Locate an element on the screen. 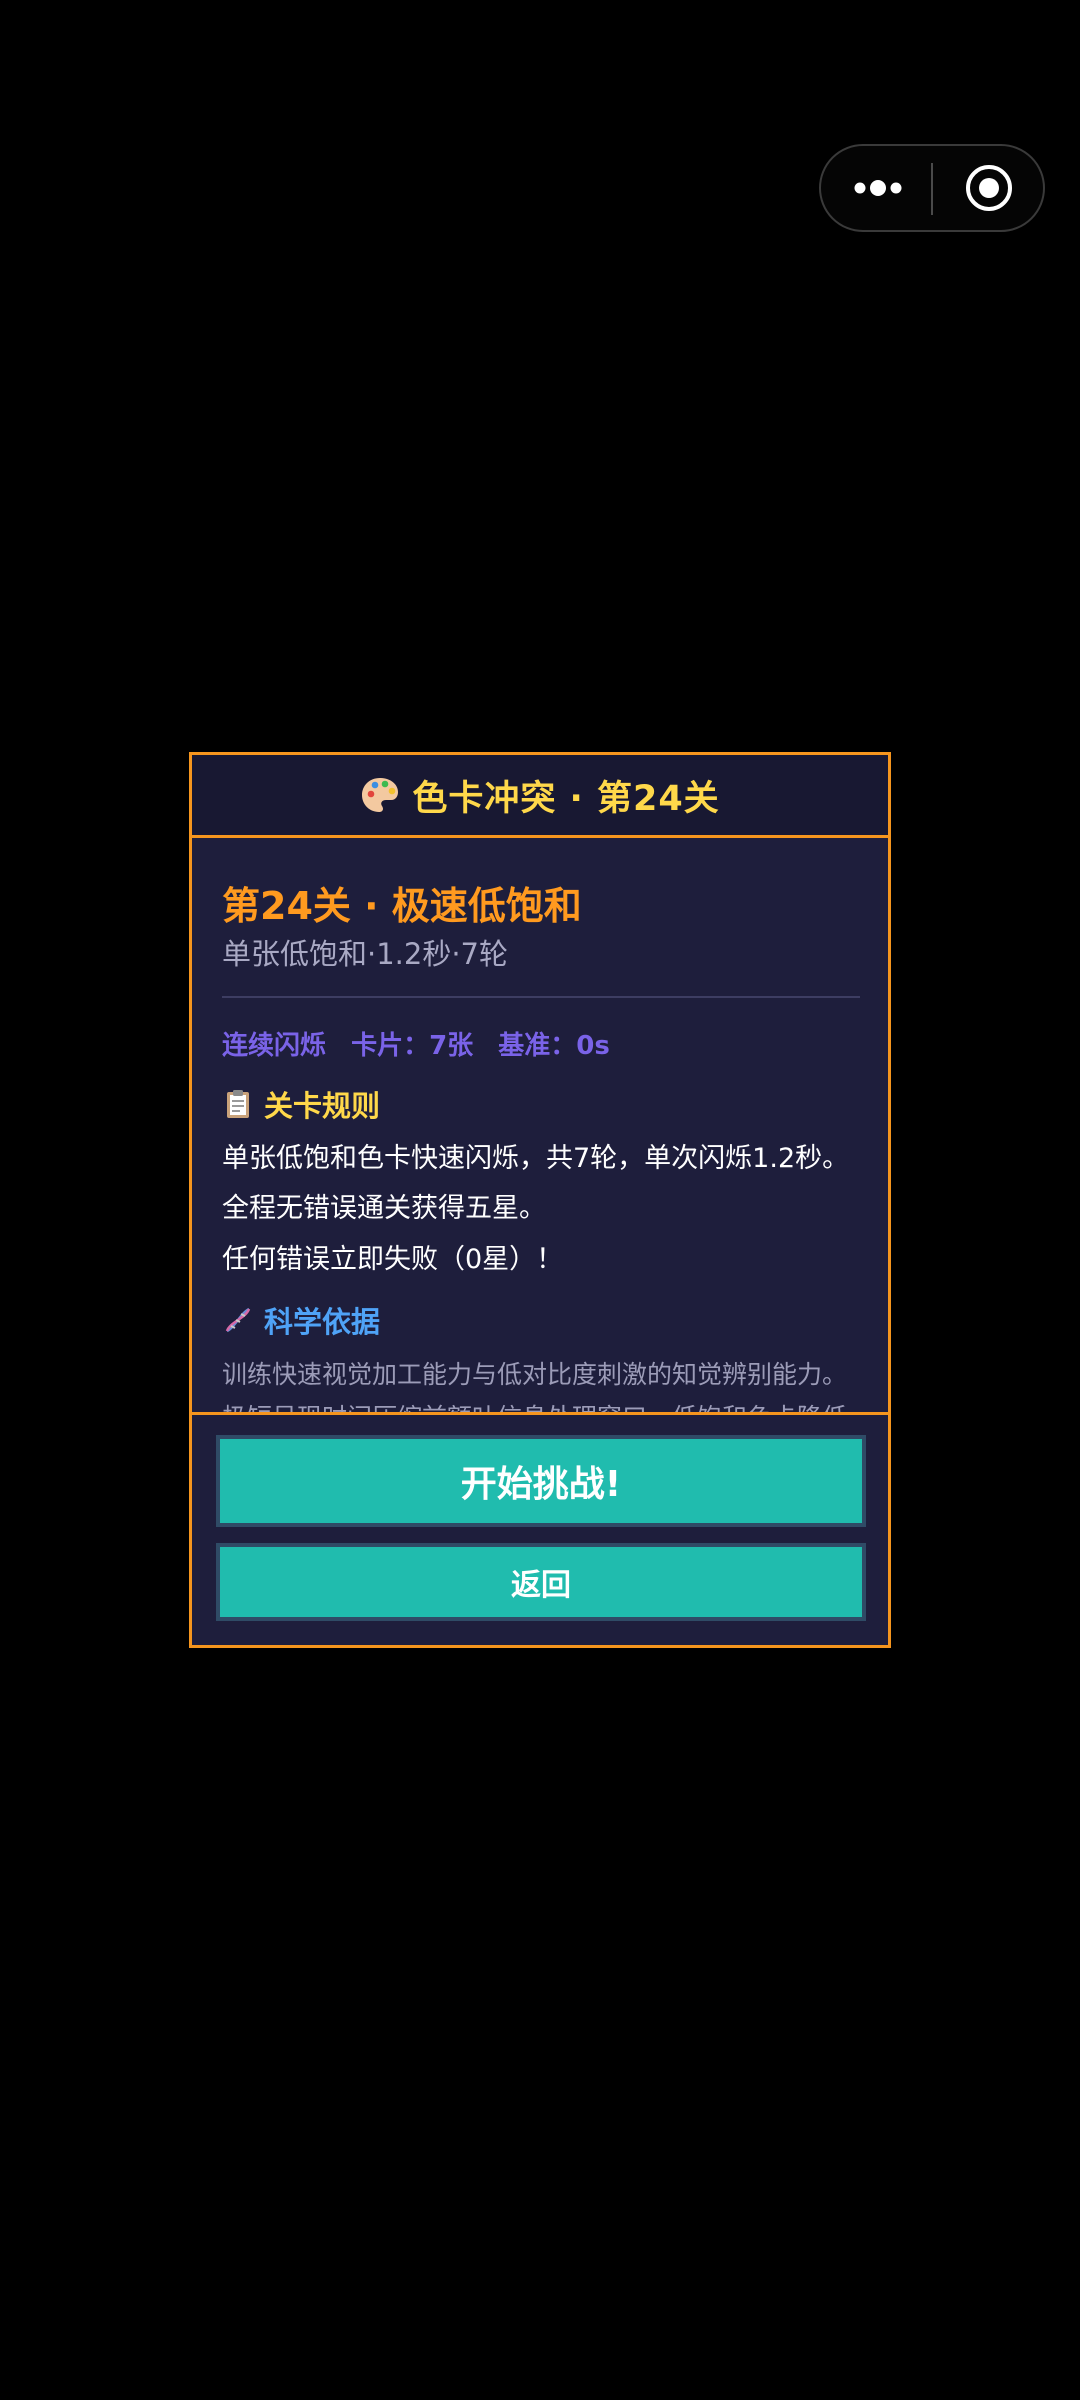 The image size is (1080, 2400). science-line-1: 训练快速视觉加工能力与低对比度刺激的知觉辨别能力。 is located at coordinates (535, 1374).